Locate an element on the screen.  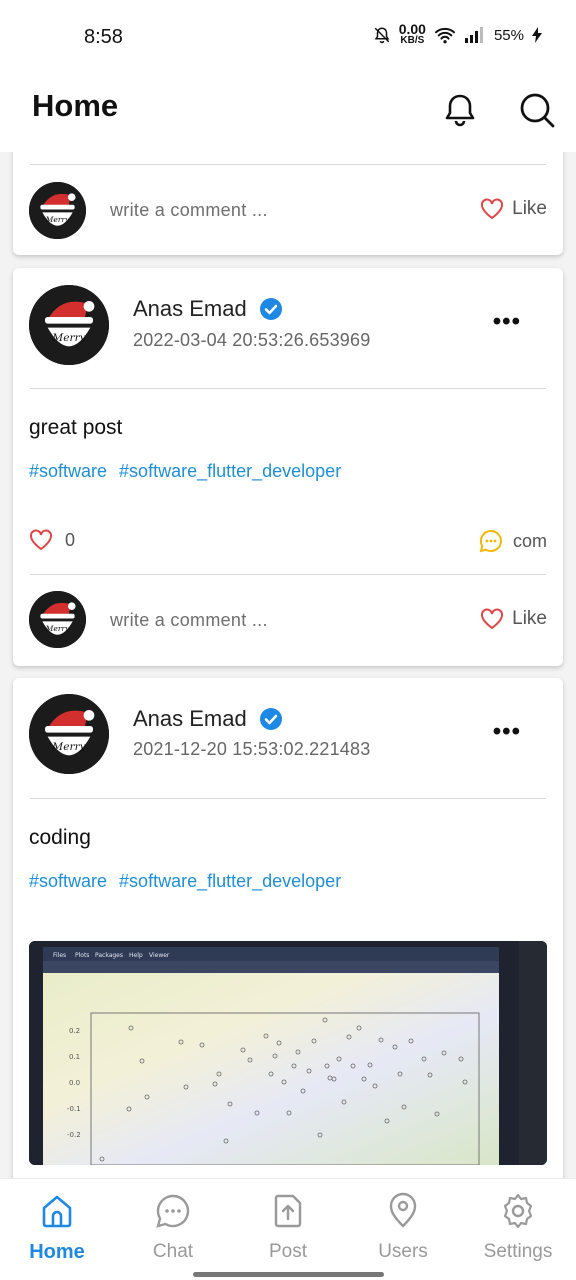
post-date: 2021-12-20 15:53:02.221483 is located at coordinates (252, 749).